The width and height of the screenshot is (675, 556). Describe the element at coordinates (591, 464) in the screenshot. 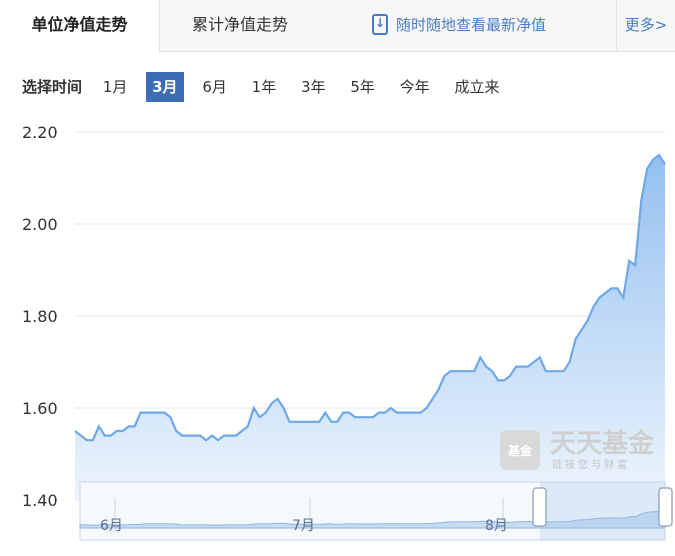

I see `watermark-tagline: 链接您与财富` at that location.